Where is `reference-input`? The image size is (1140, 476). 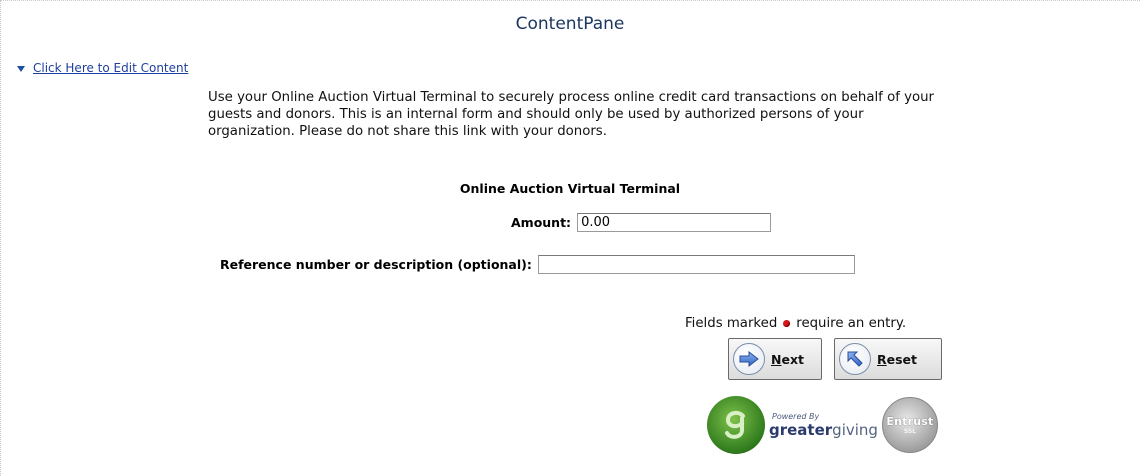 reference-input is located at coordinates (696, 264).